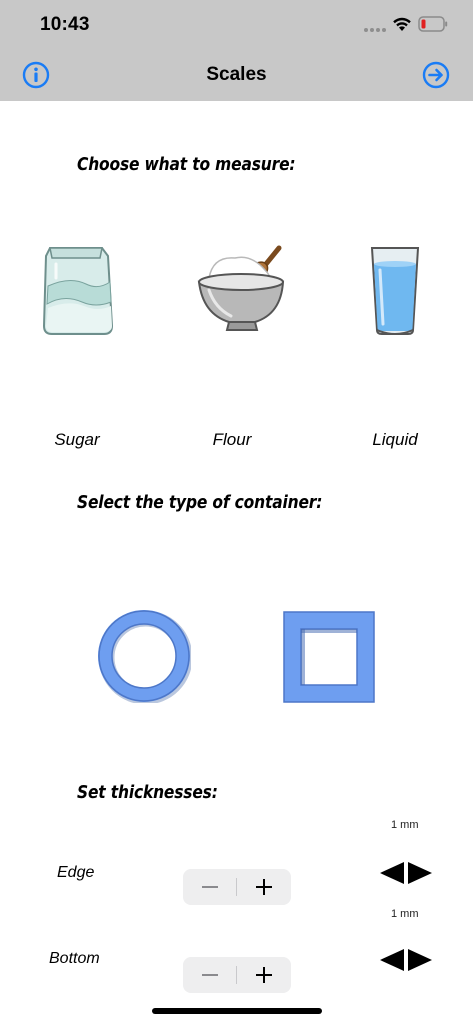 This screenshot has width=473, height=1024. What do you see at coordinates (237, 1011) in the screenshot?
I see `home-indicator` at bounding box center [237, 1011].